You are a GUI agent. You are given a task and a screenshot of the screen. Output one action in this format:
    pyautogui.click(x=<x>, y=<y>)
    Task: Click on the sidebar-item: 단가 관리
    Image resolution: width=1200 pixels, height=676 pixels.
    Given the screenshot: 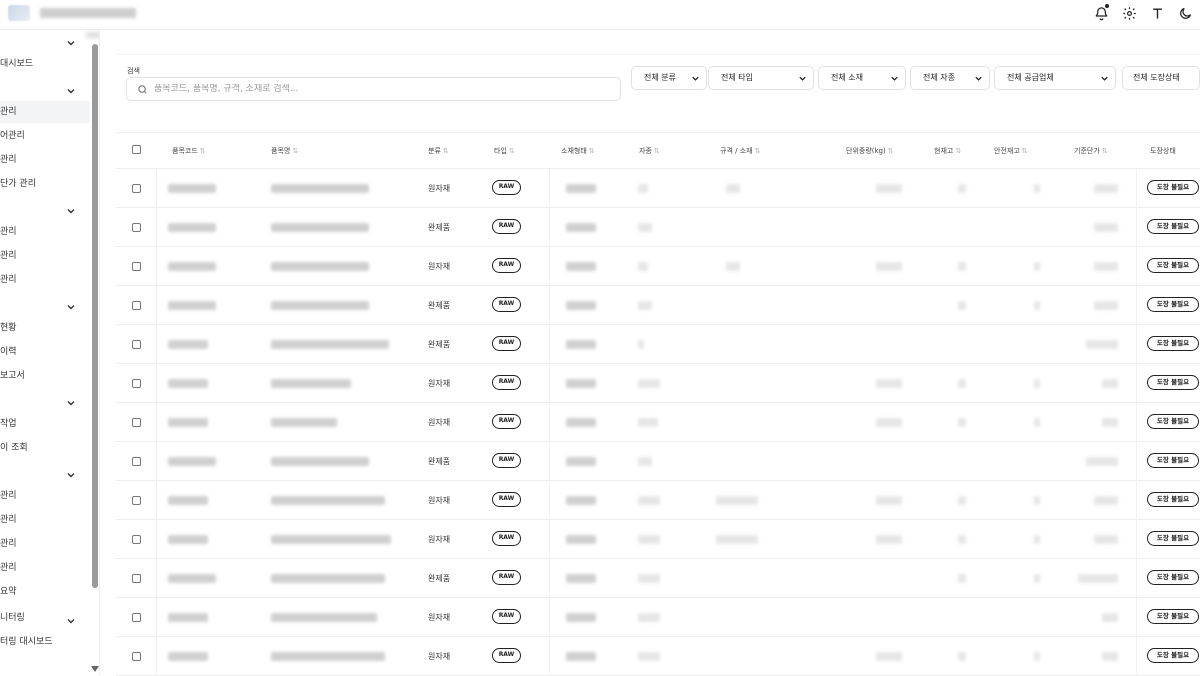 What is the action you would take?
    pyautogui.click(x=45, y=184)
    